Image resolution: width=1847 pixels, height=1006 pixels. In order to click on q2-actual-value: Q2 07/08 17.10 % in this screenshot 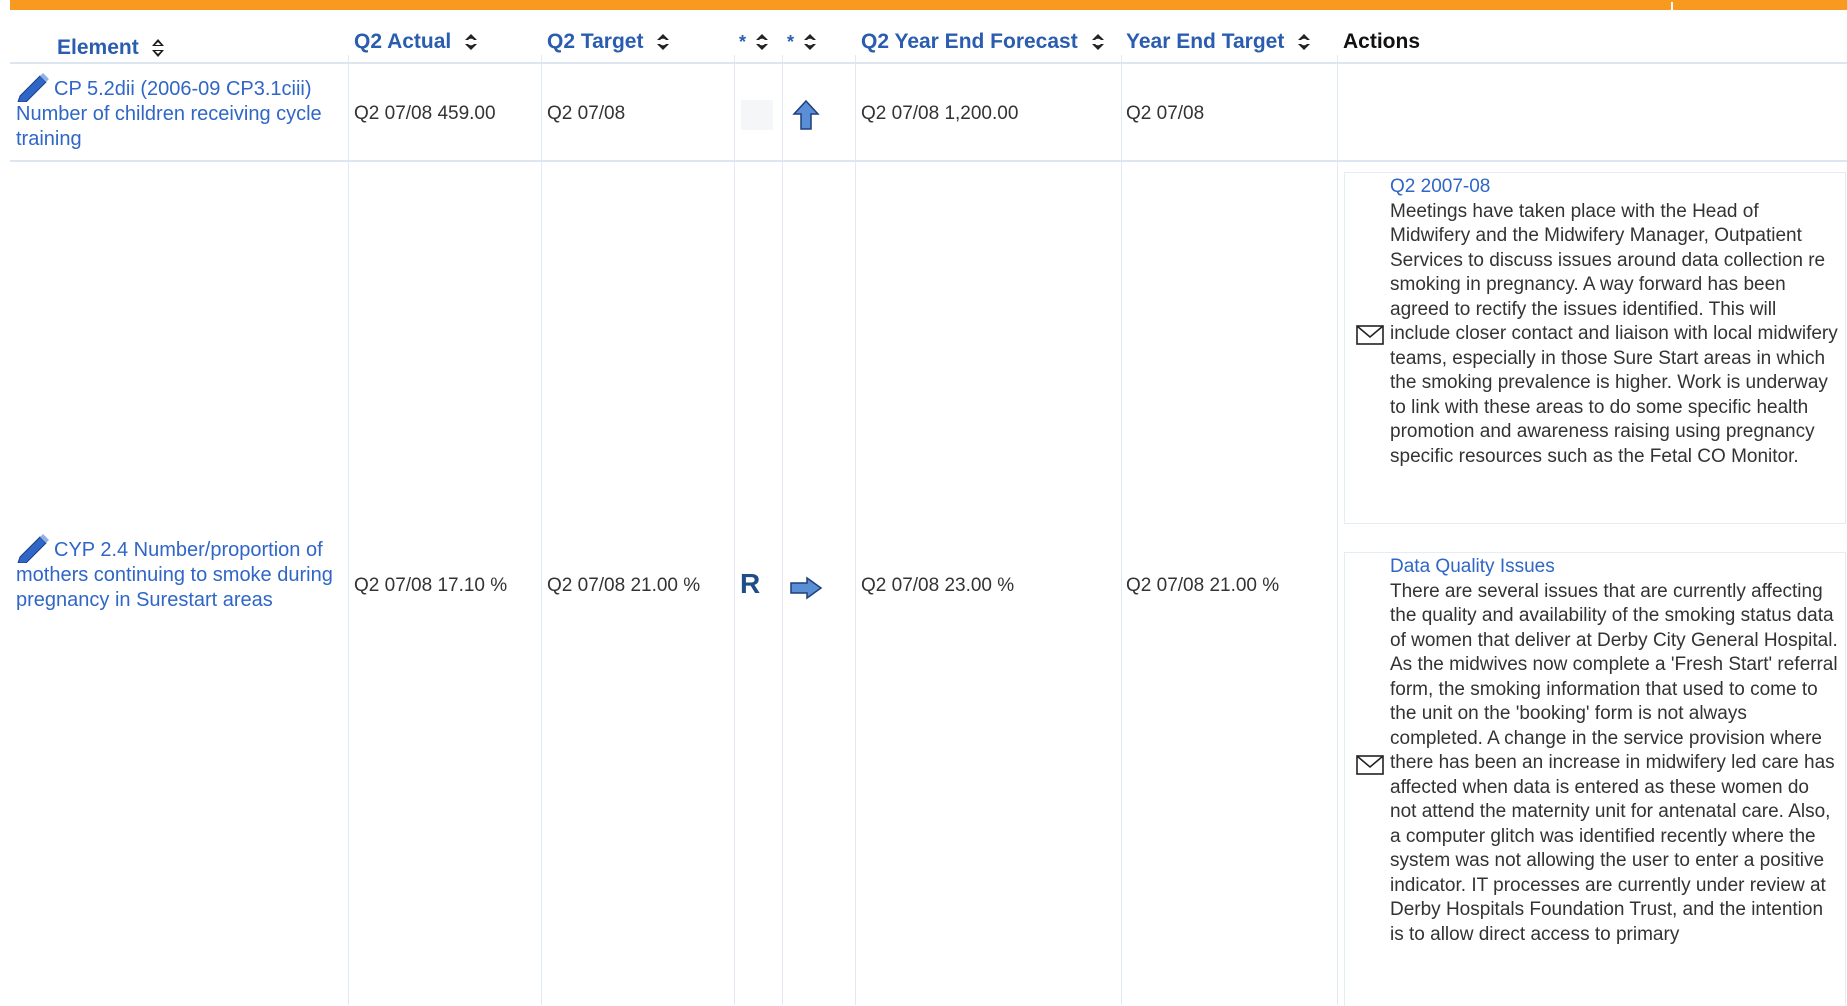, I will do `click(431, 585)`.